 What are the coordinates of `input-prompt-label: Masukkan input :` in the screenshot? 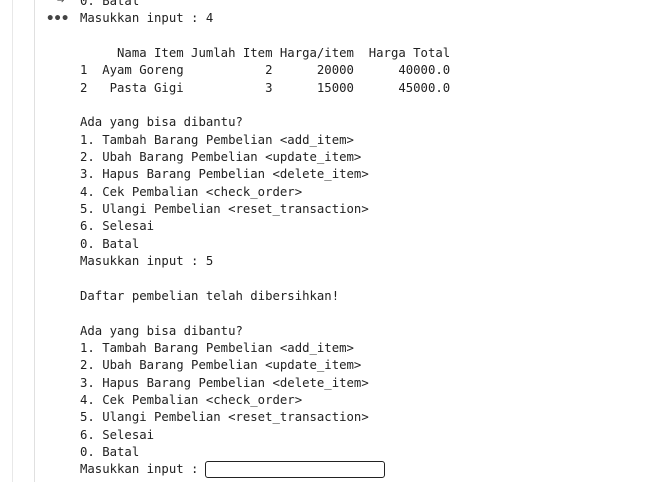 It's located at (139, 469).